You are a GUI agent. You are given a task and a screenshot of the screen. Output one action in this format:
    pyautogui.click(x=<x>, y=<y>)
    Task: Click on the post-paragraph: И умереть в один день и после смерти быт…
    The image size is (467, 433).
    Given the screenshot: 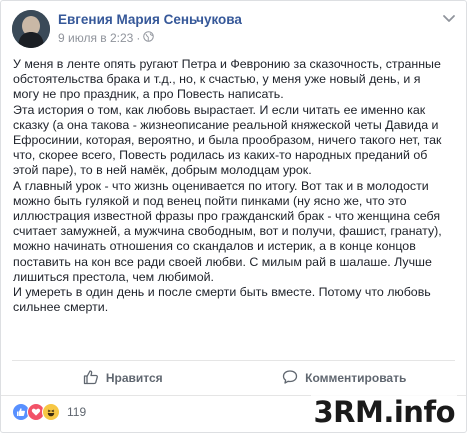 What is the action you would take?
    pyautogui.click(x=222, y=300)
    